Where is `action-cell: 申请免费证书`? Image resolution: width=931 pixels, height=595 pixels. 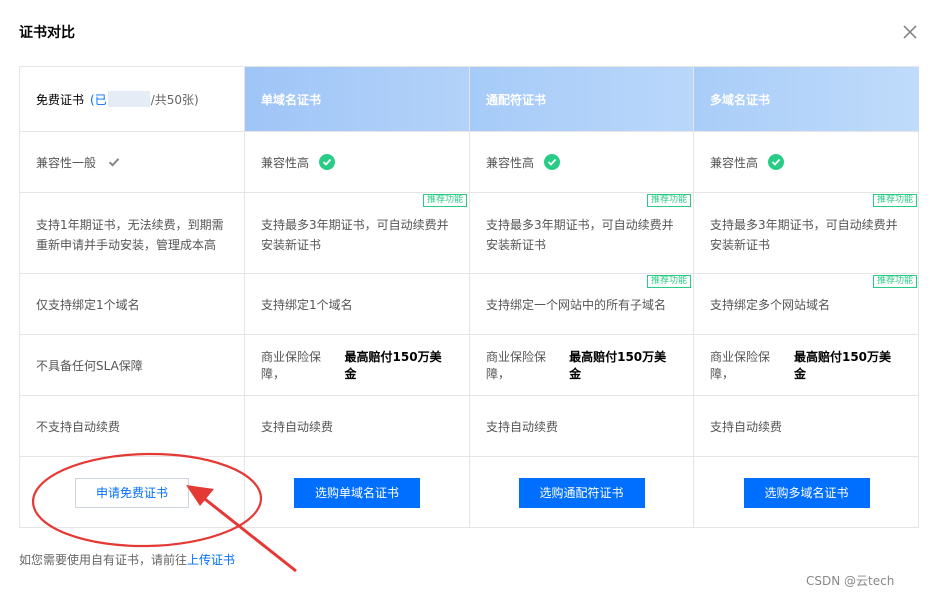 action-cell: 申请免费证书 is located at coordinates (132, 492).